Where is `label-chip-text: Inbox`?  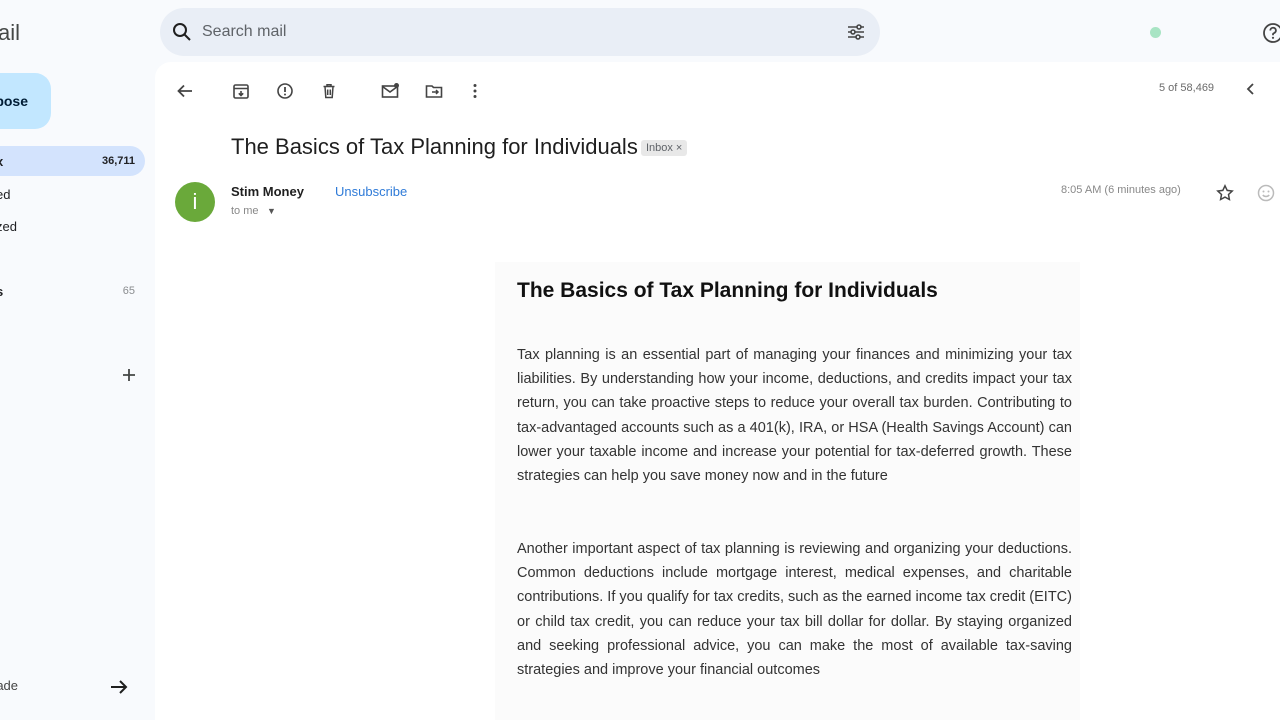 label-chip-text: Inbox is located at coordinates (659, 148).